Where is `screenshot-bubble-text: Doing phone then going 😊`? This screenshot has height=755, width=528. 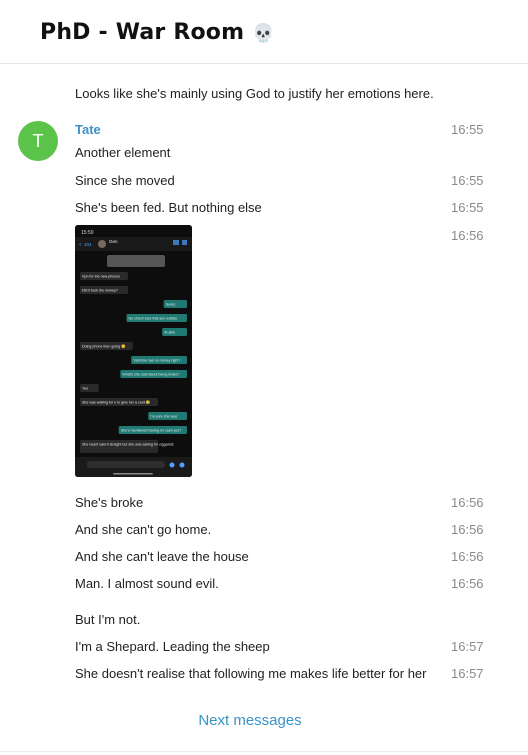
screenshot-bubble-text: Doing phone then going 😊 is located at coordinates (104, 346).